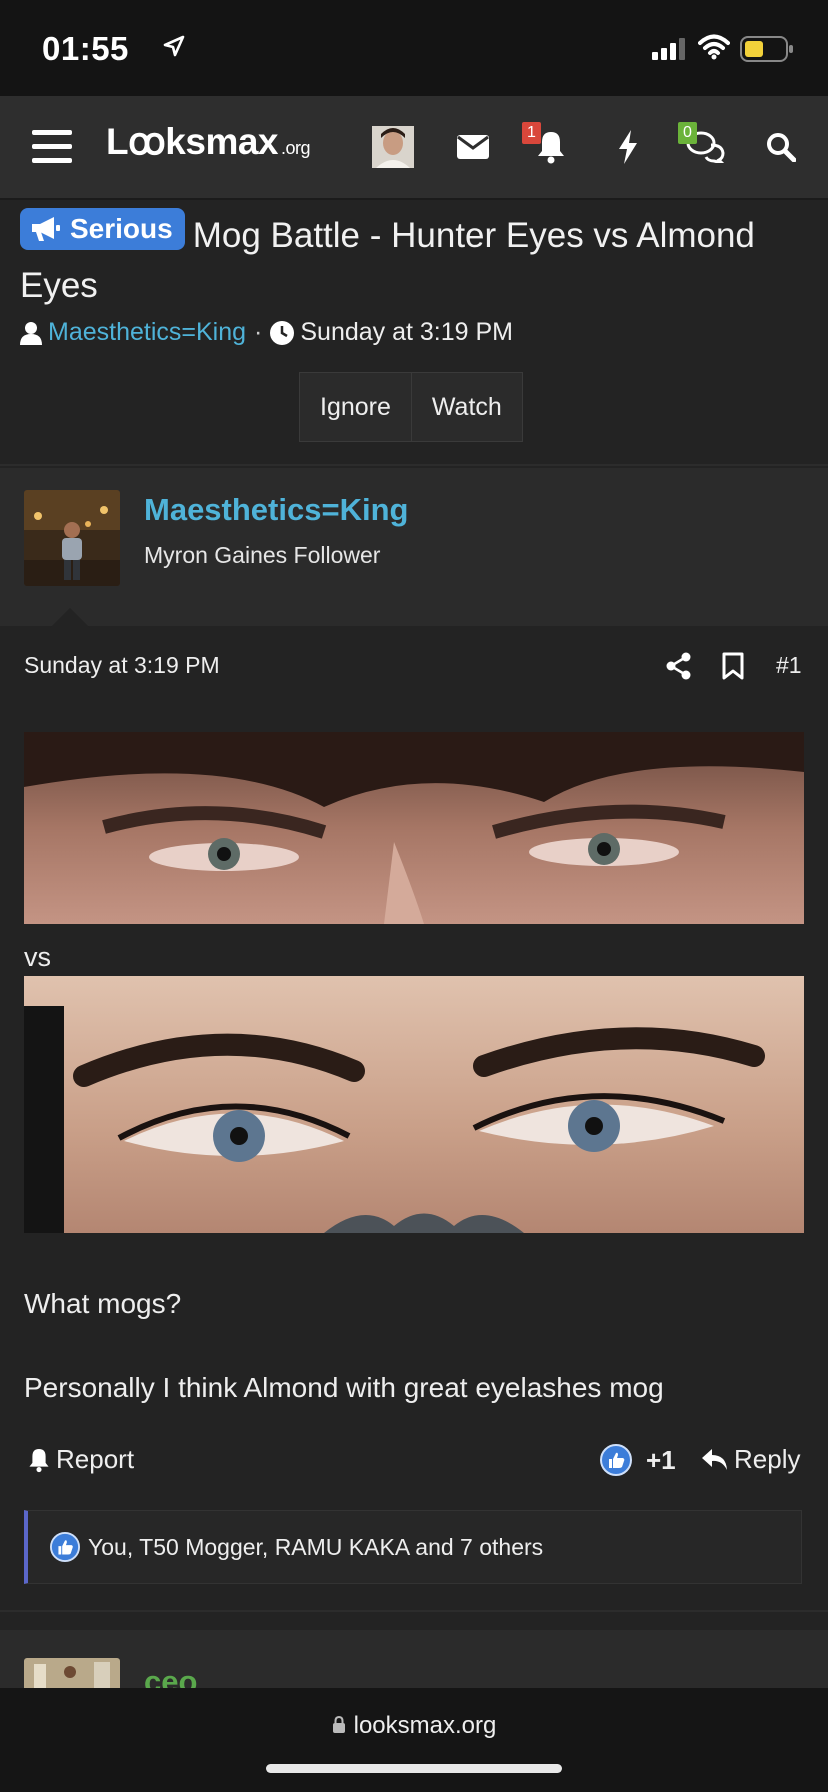 Image resolution: width=828 pixels, height=1792 pixels. What do you see at coordinates (473, 147) in the screenshot?
I see `envelope-icon` at bounding box center [473, 147].